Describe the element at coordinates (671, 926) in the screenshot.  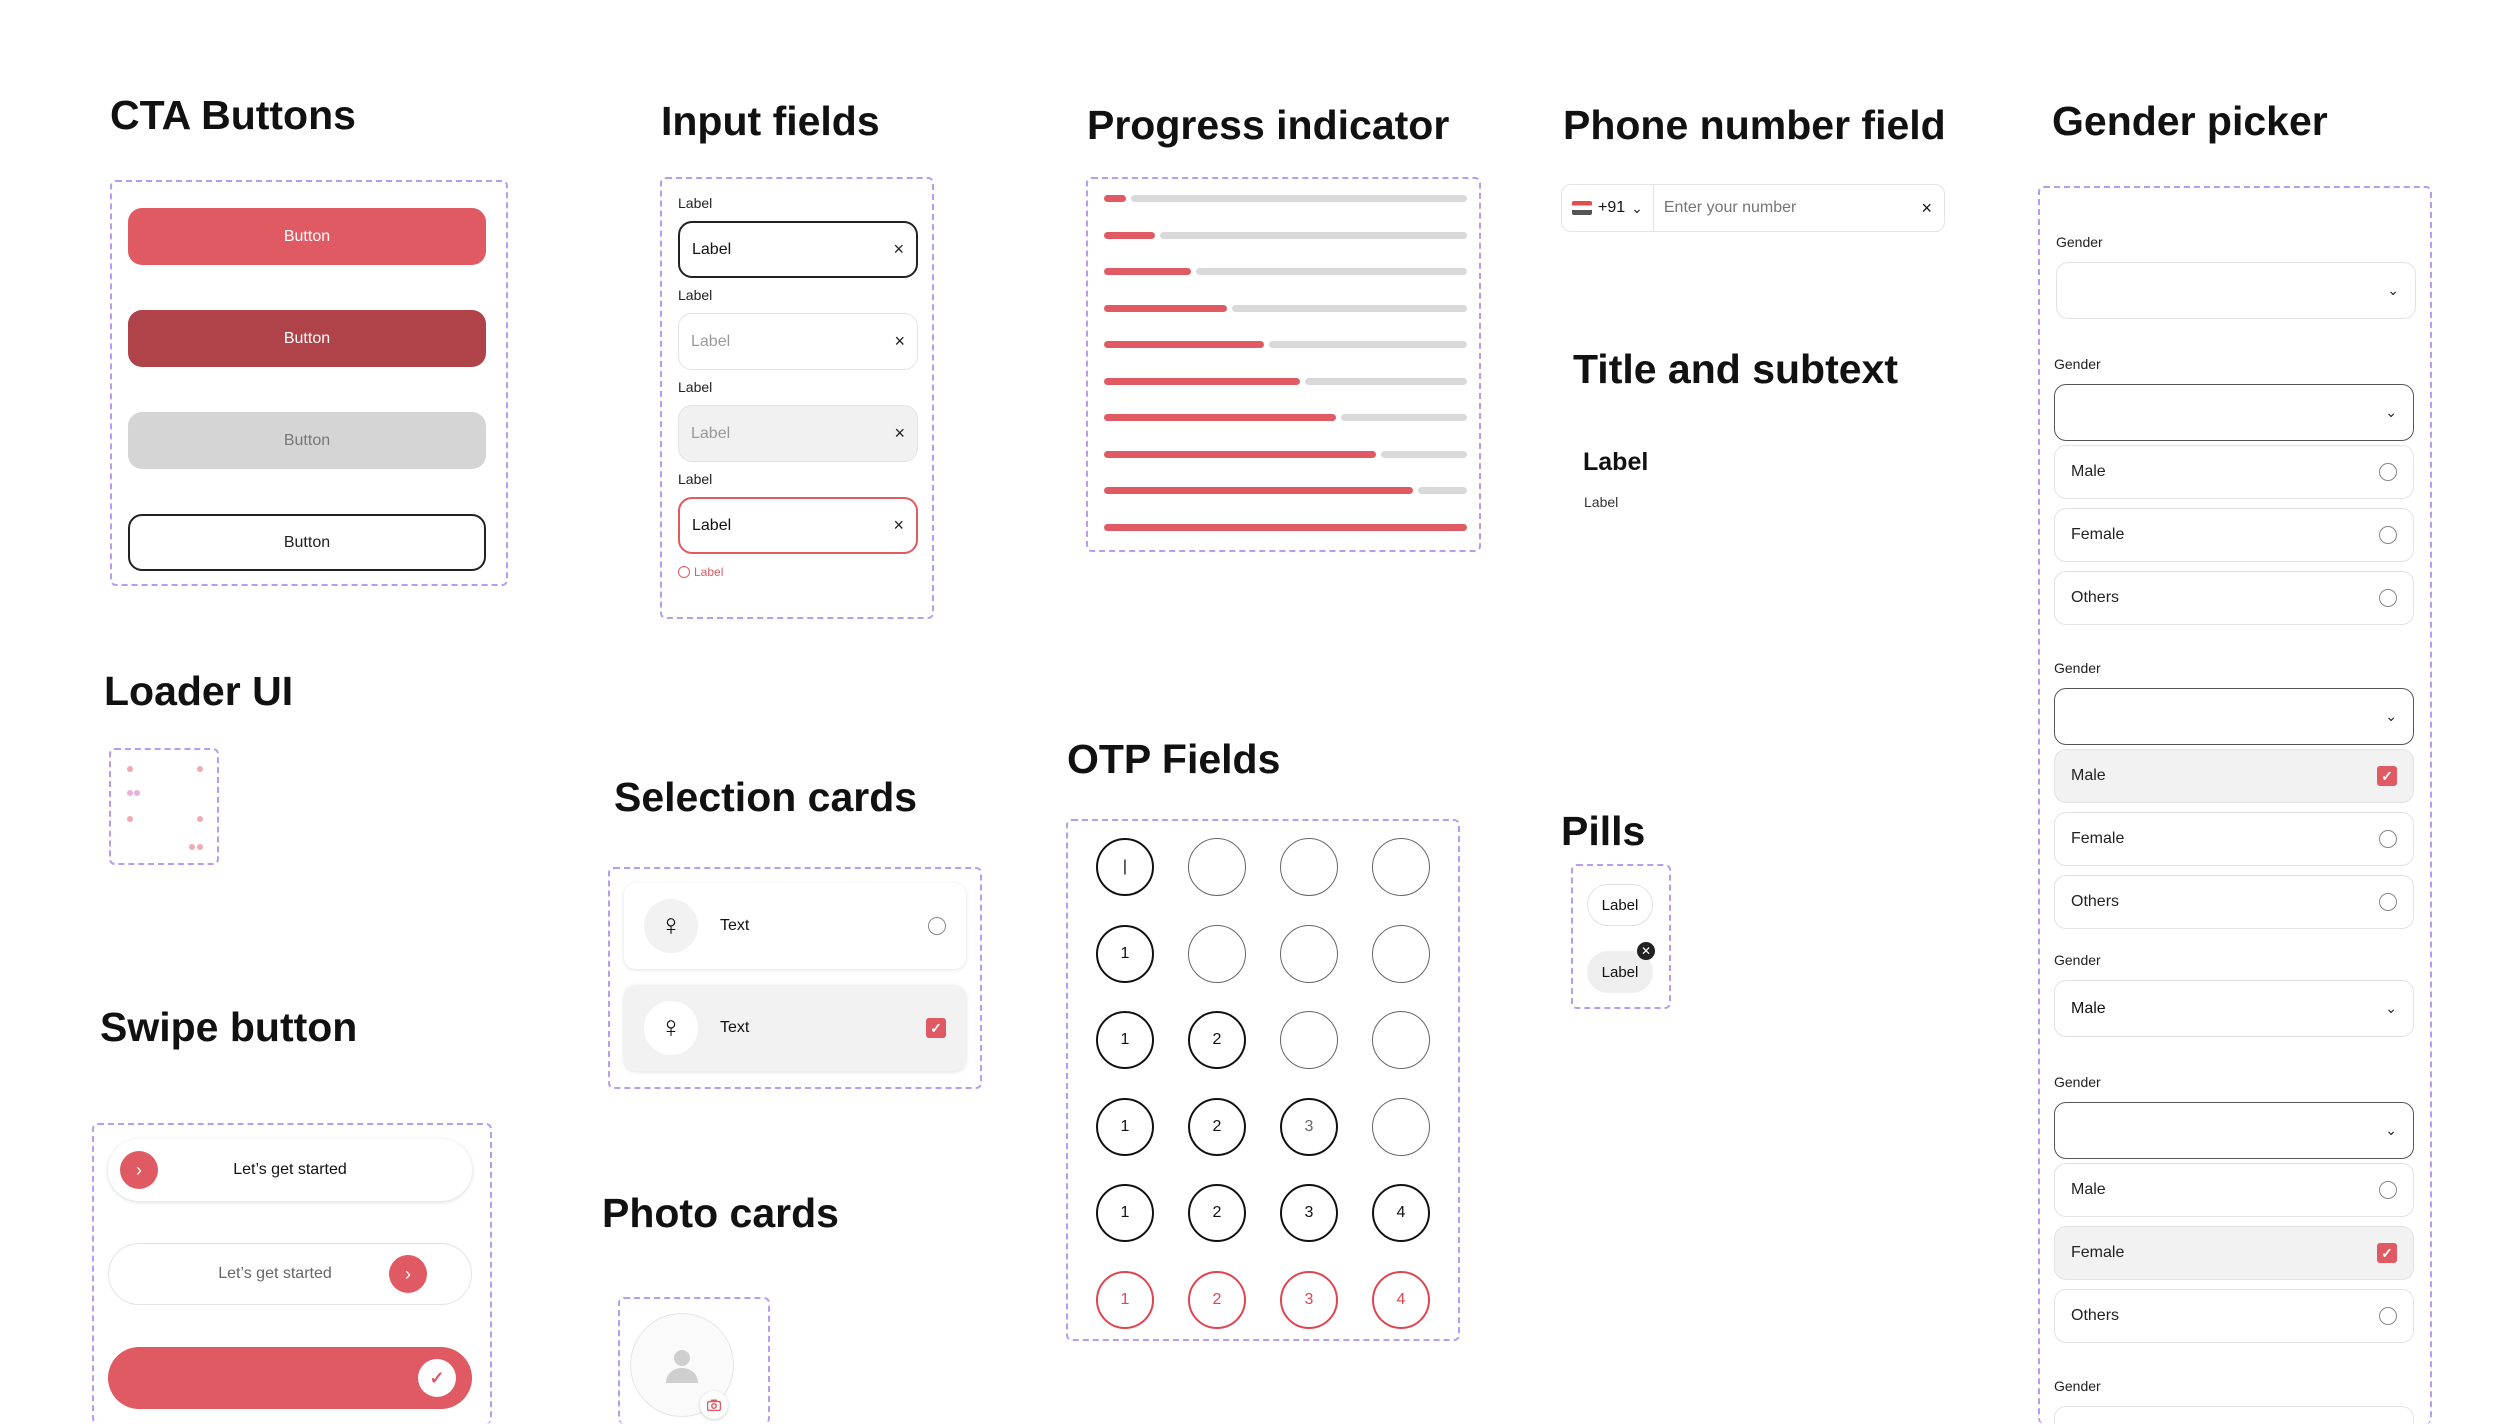
I see `female-icon: ♀` at that location.